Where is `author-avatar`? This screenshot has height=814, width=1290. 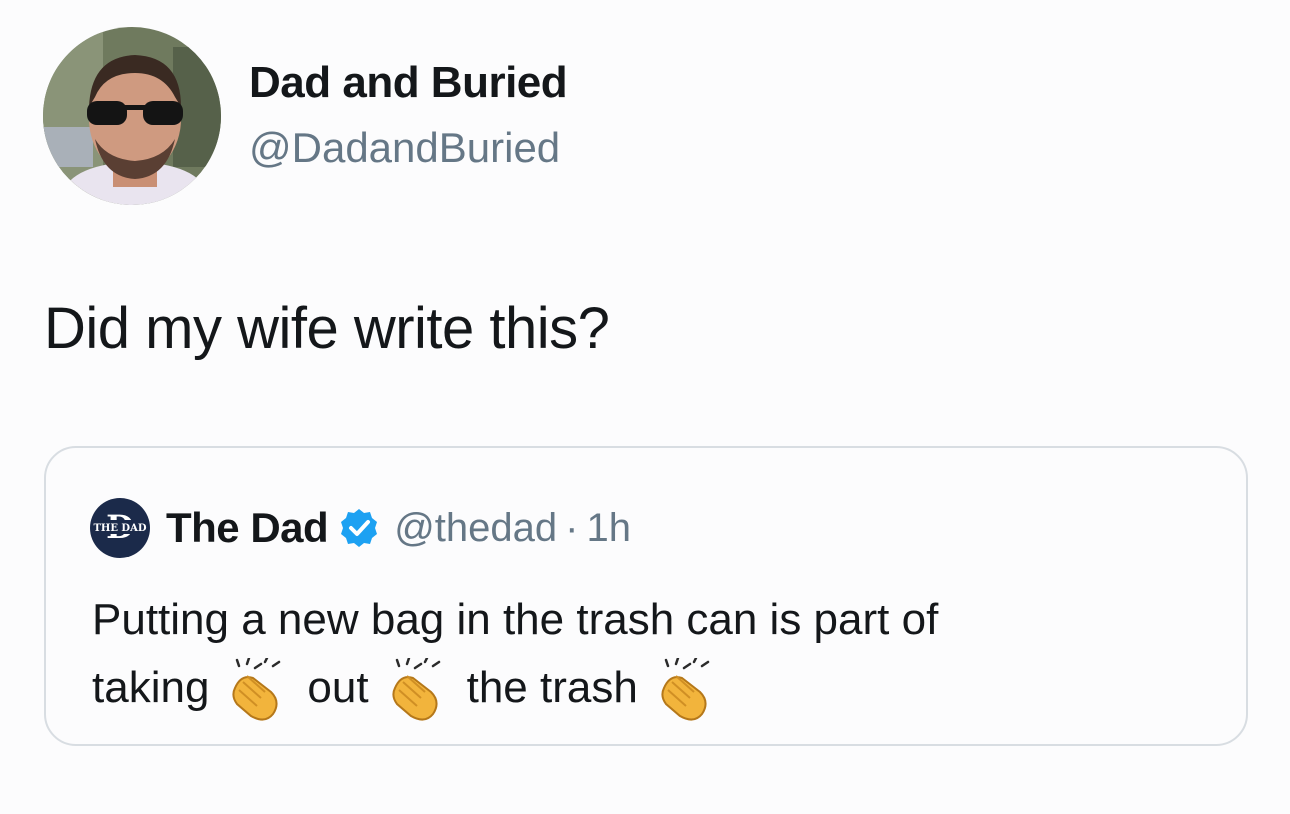
author-avatar is located at coordinates (132, 116).